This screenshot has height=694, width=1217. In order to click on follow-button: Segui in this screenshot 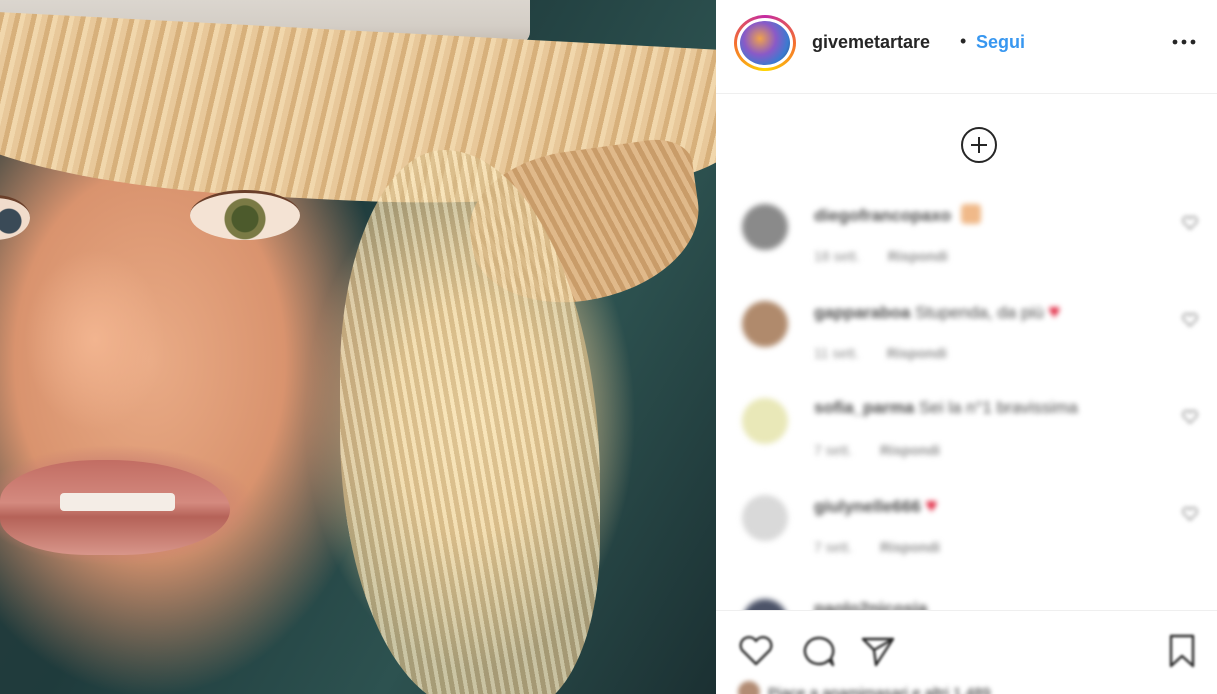, I will do `click(1000, 42)`.